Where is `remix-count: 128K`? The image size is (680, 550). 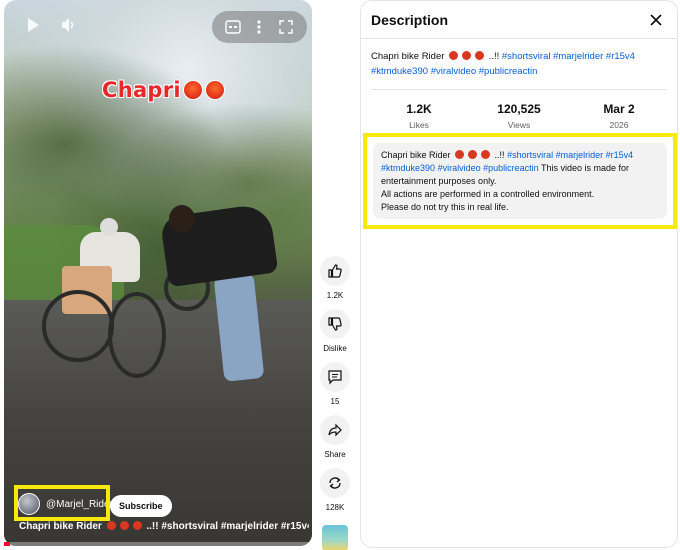
remix-count: 128K is located at coordinates (335, 507).